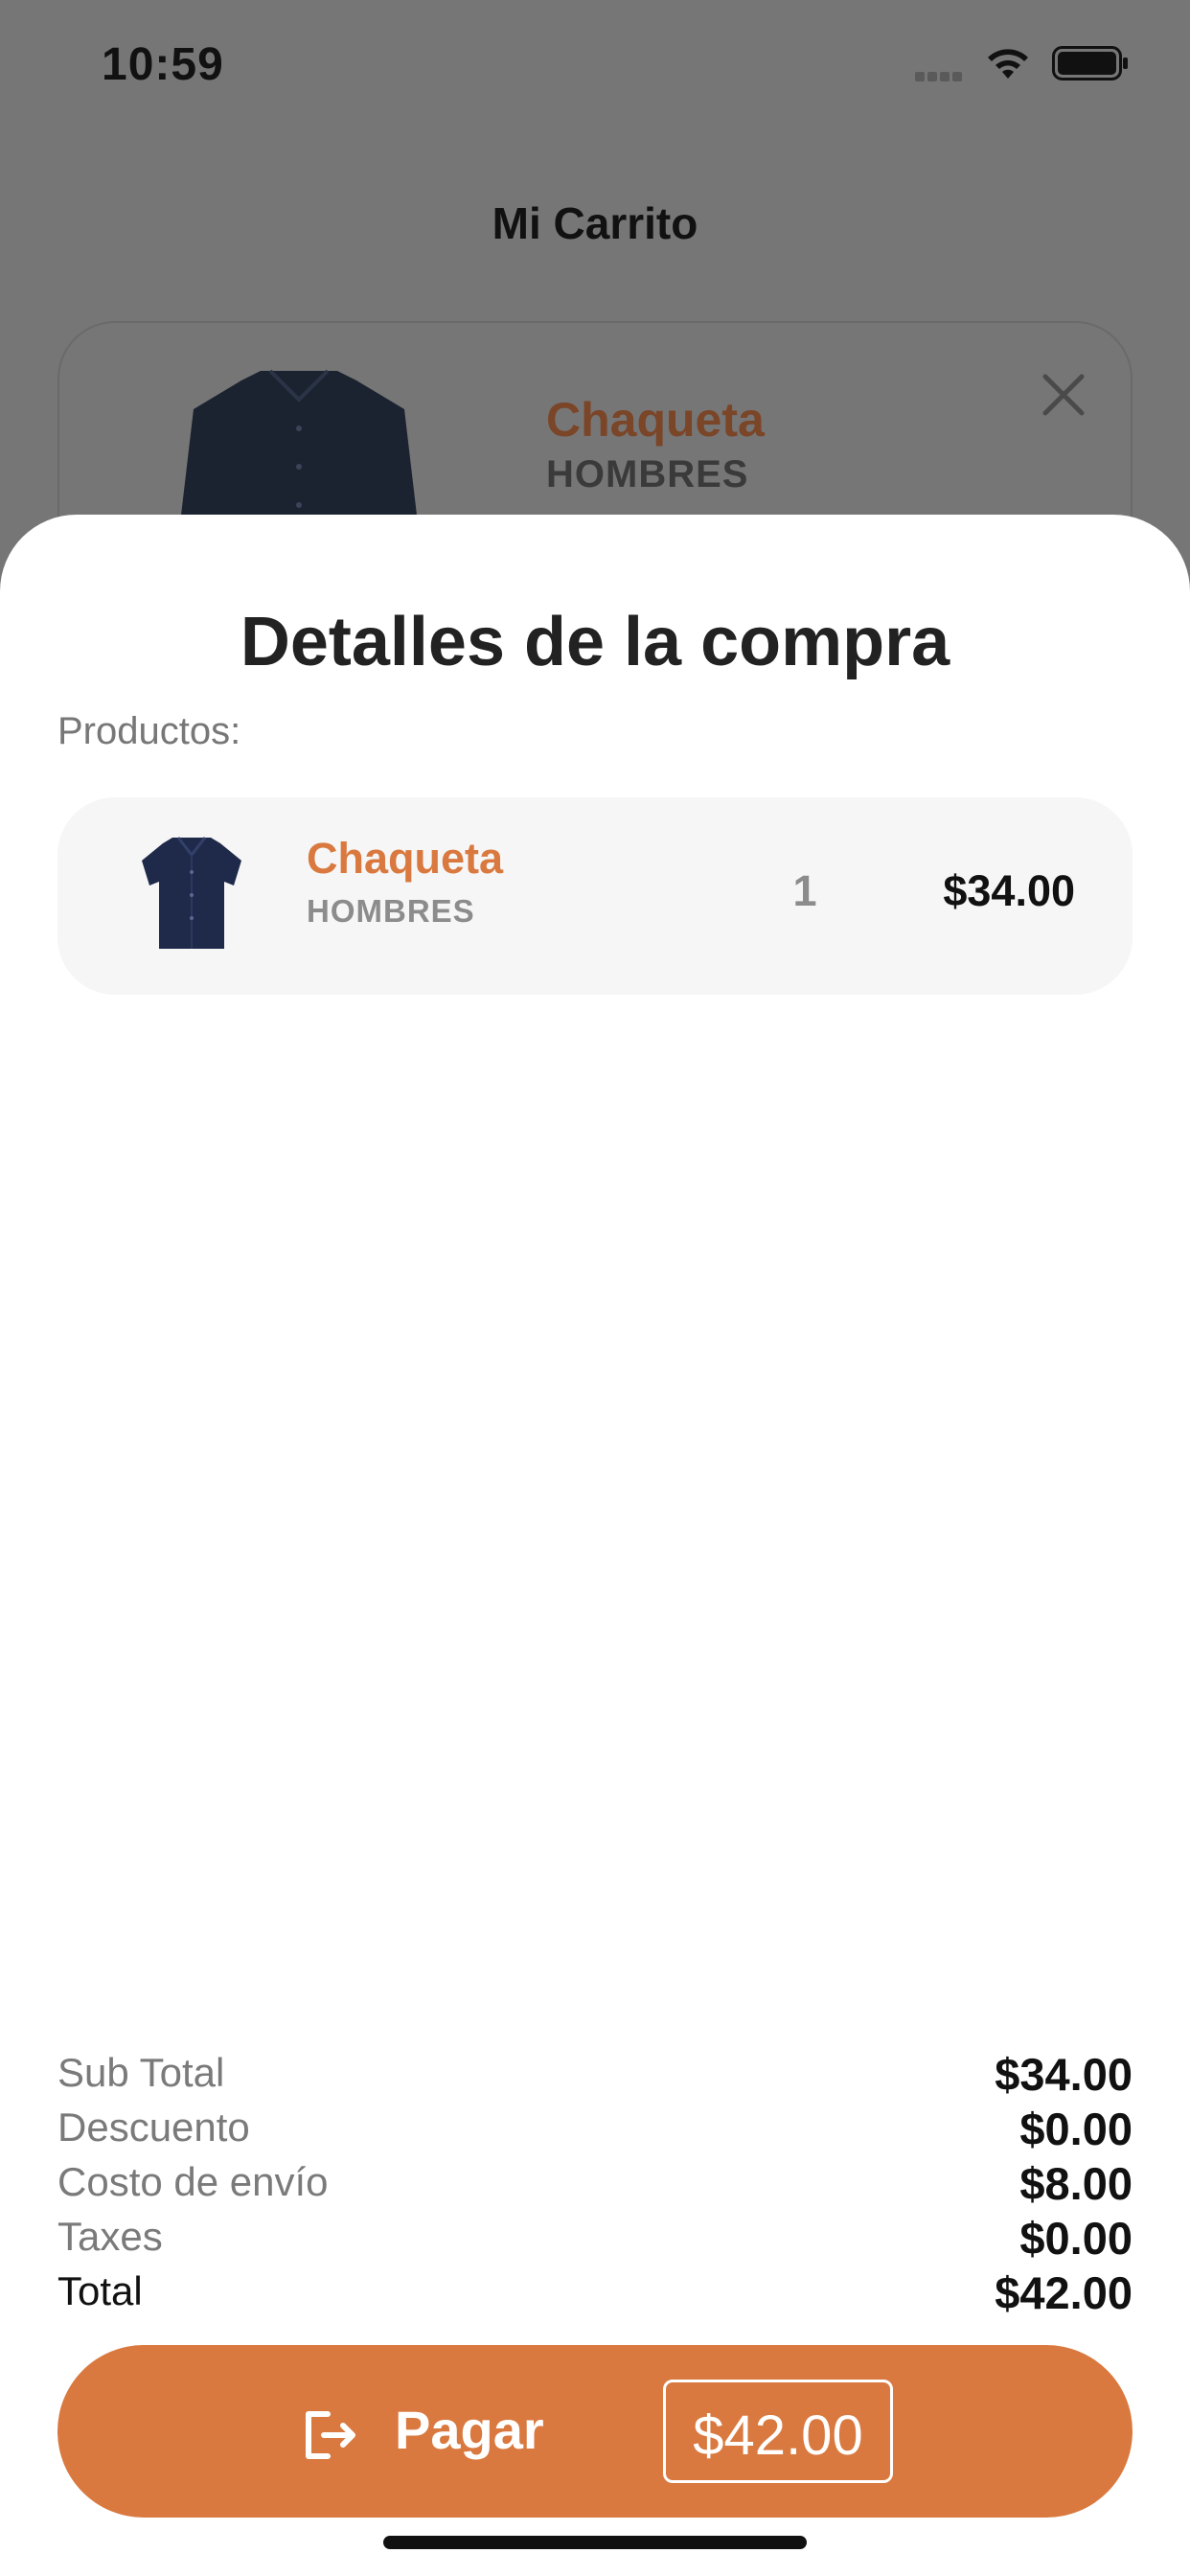 The width and height of the screenshot is (1190, 2576). I want to click on pay-button: Pagar $42.00, so click(595, 2431).